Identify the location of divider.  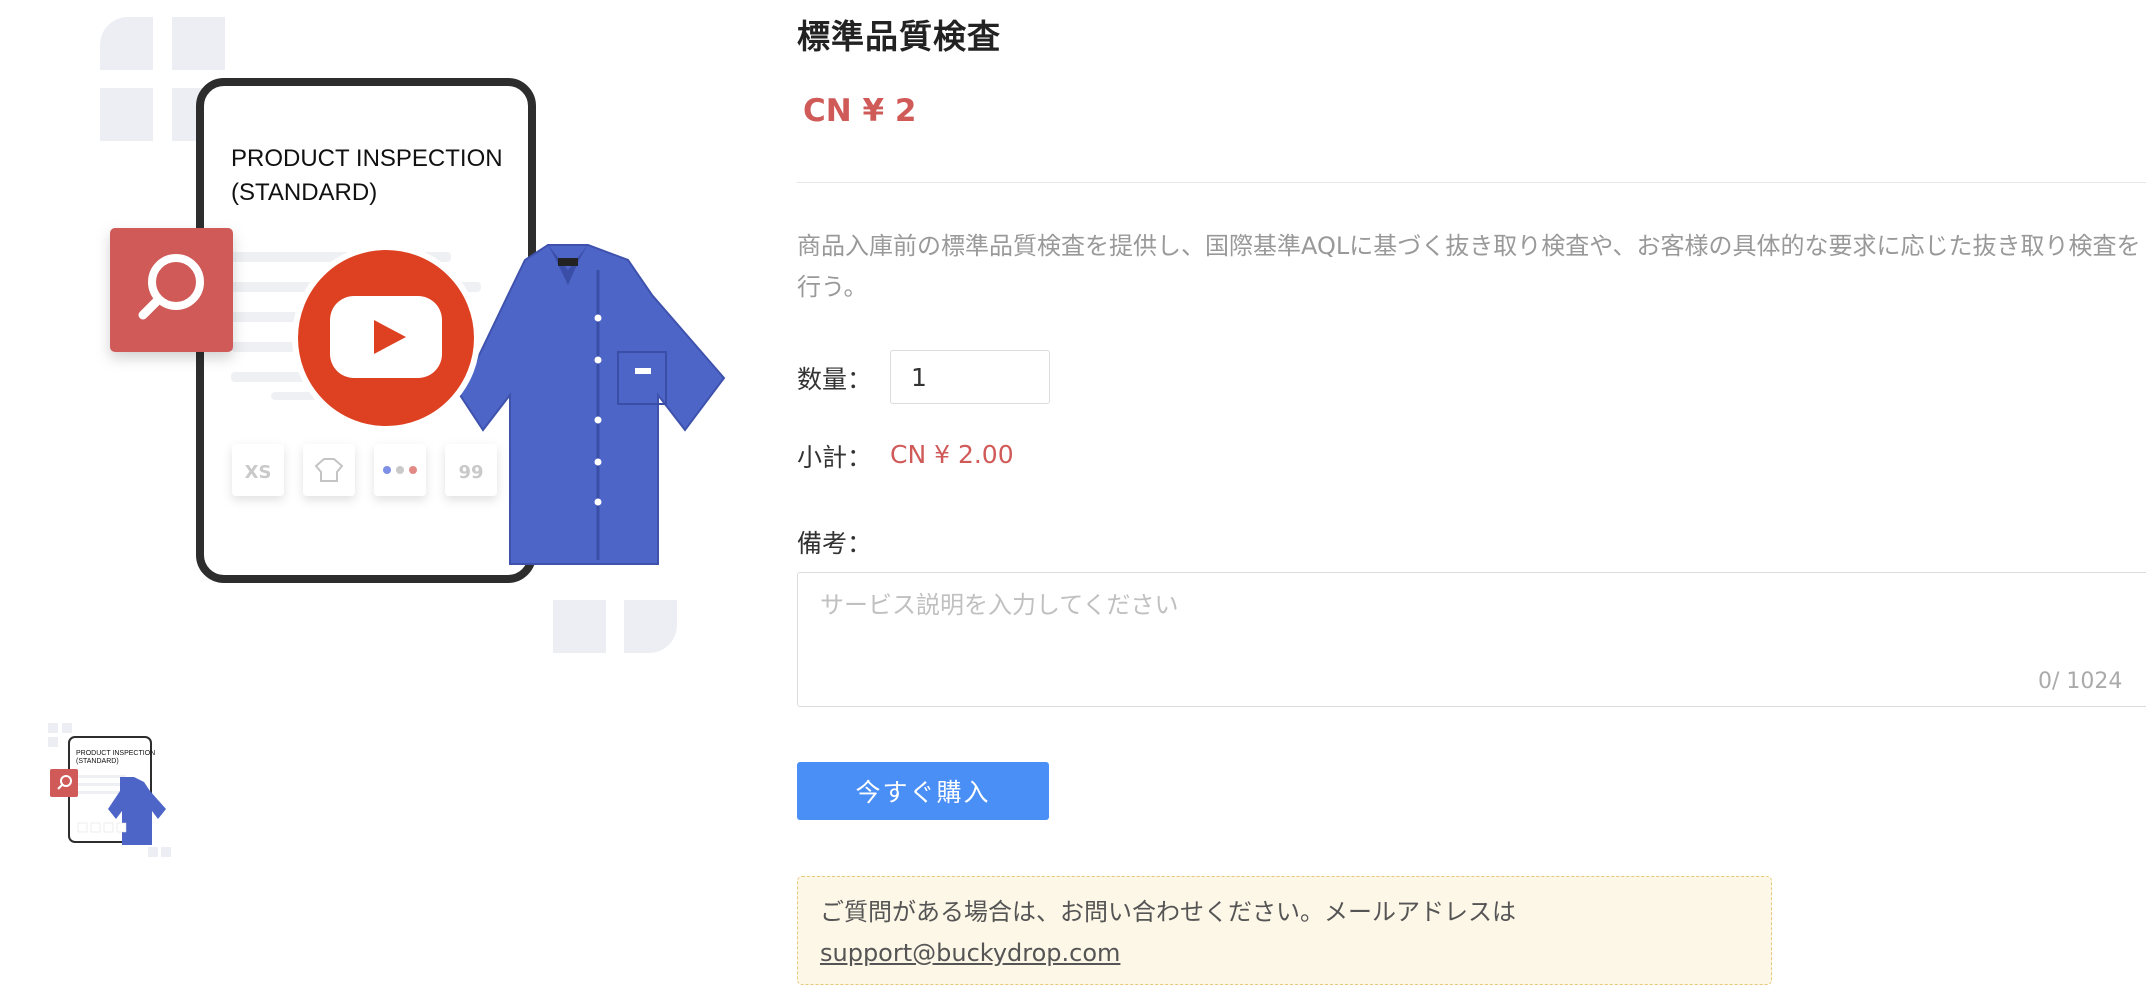
(1471, 182).